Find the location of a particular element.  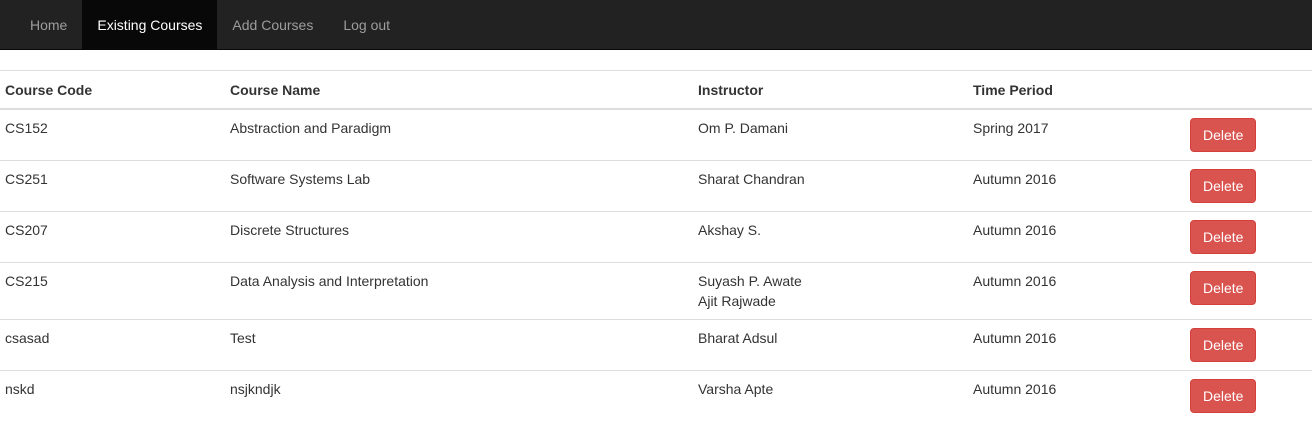

instructor-name: Om P. Damani is located at coordinates (743, 128).